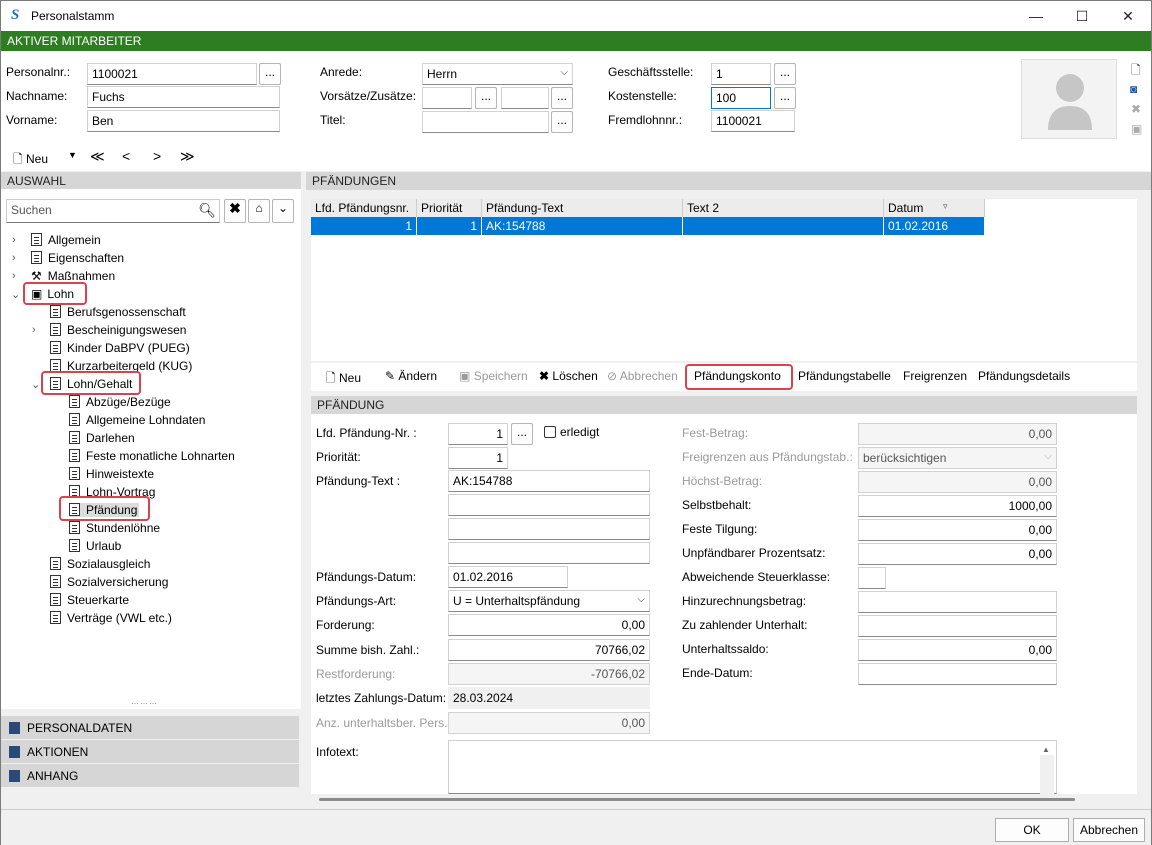 This screenshot has width=1152, height=845. Describe the element at coordinates (183, 97) in the screenshot. I see `nachname-field: Fuchs` at that location.